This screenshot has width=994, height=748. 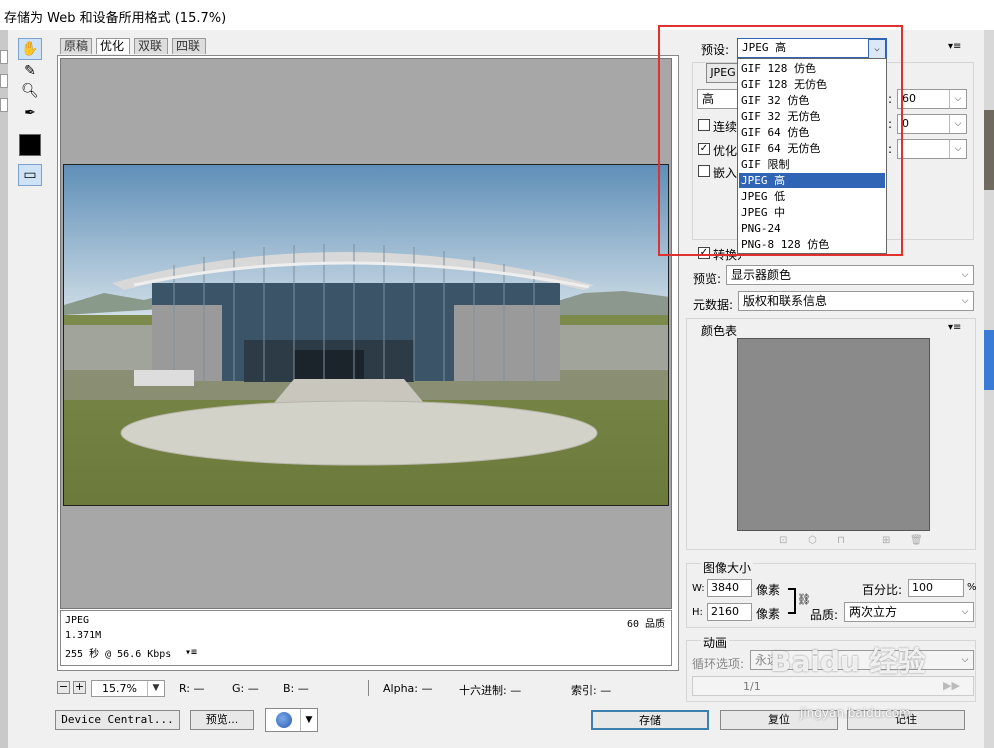 I want to click on constrain-bracket, so click(x=792, y=601).